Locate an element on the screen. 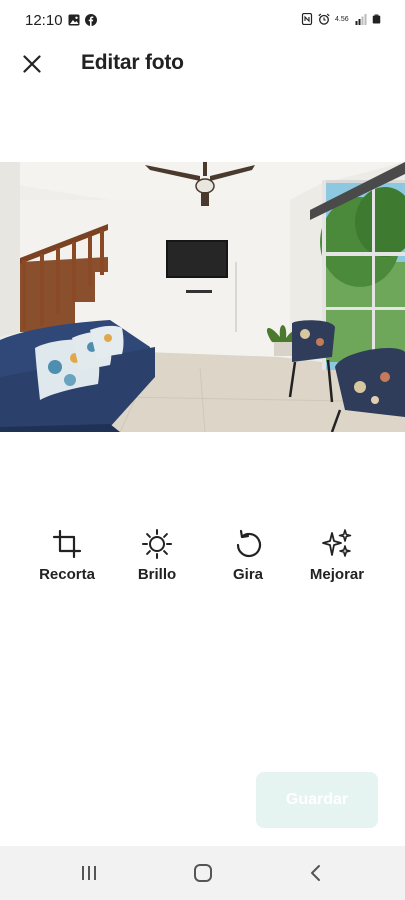  status-bar: 12:10 4.56 is located at coordinates (202, 21).